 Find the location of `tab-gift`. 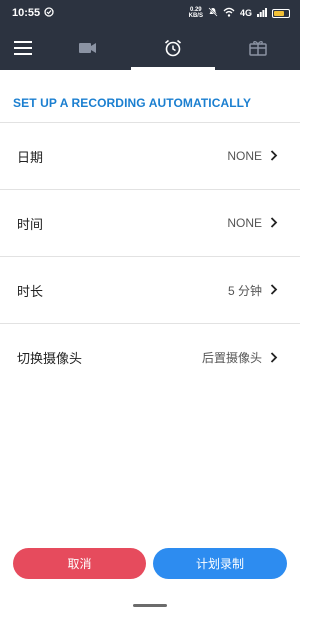

tab-gift is located at coordinates (257, 48).